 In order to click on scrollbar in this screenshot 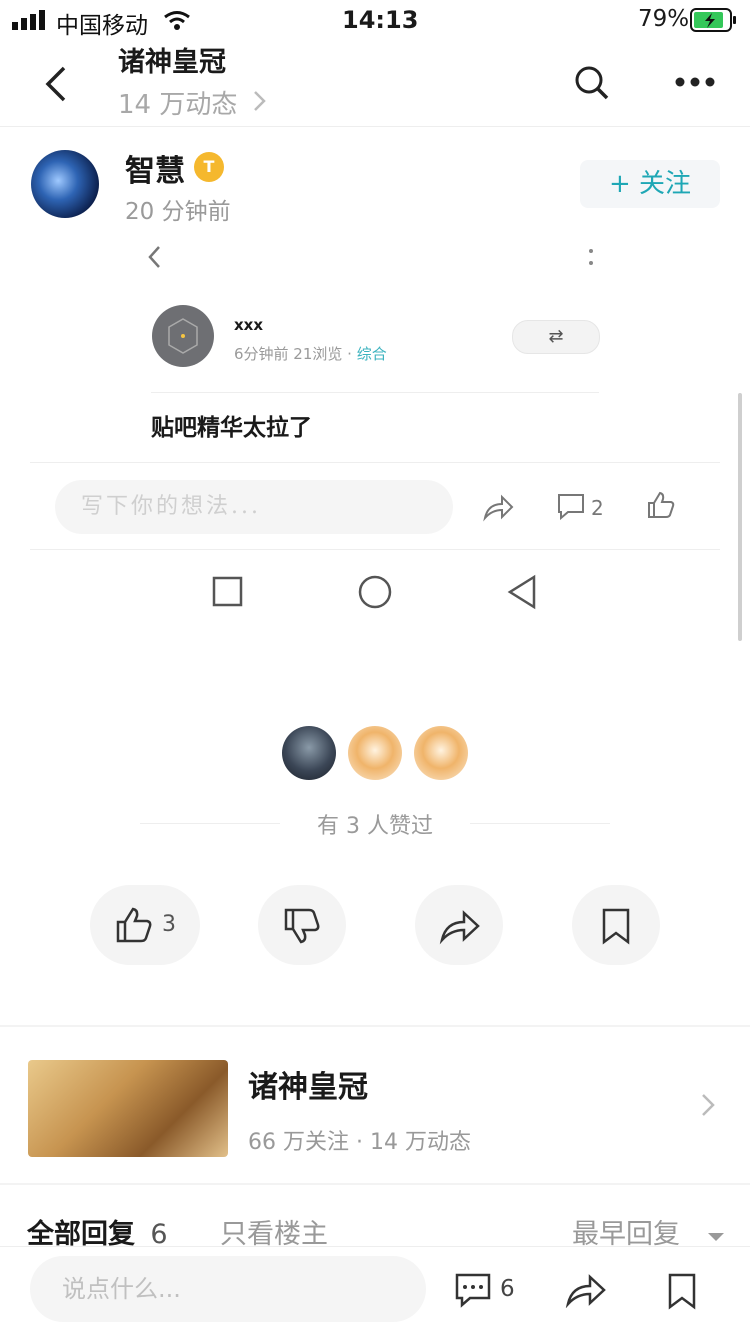, I will do `click(740, 517)`.